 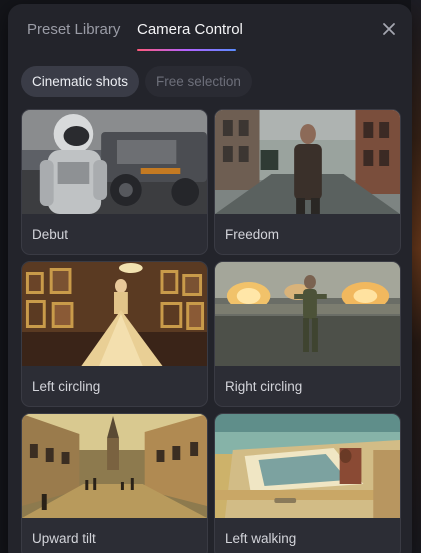 I want to click on preset-label: Left circling, so click(x=66, y=386).